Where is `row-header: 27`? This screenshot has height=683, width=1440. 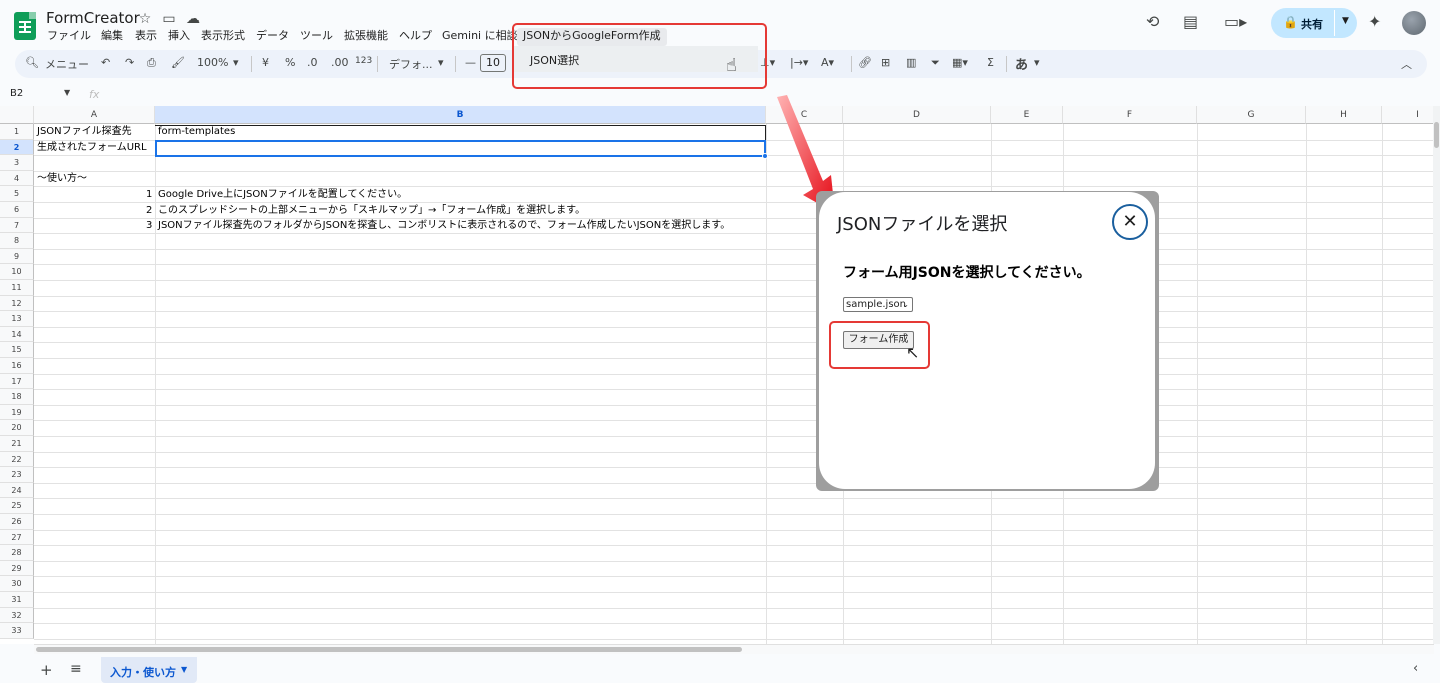 row-header: 27 is located at coordinates (17, 537).